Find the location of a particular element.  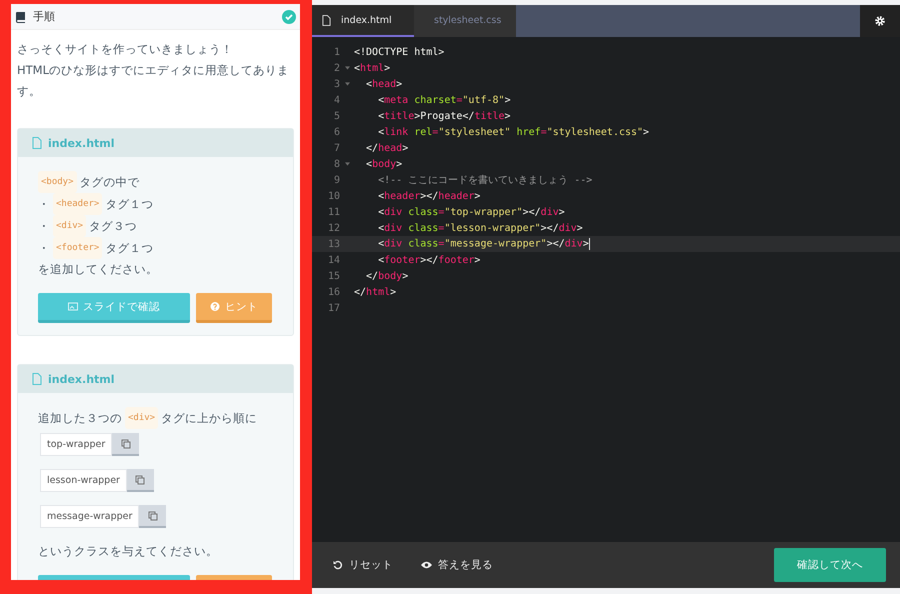

line-number: 7 is located at coordinates (336, 148).